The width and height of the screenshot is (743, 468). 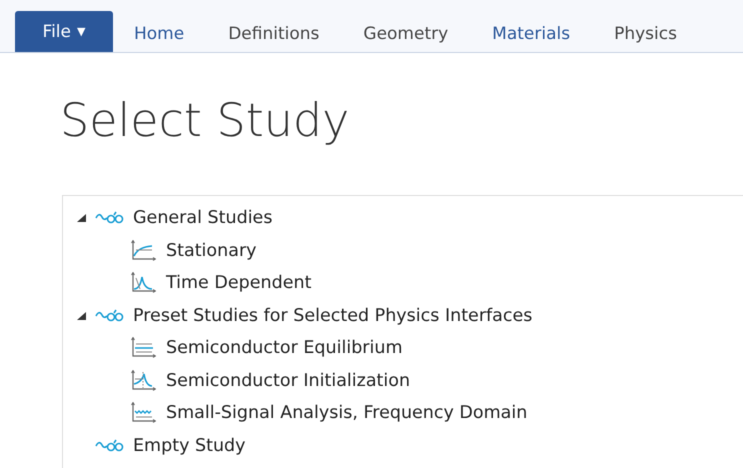 I want to click on flat-lines-chart-icon, so click(x=143, y=348).